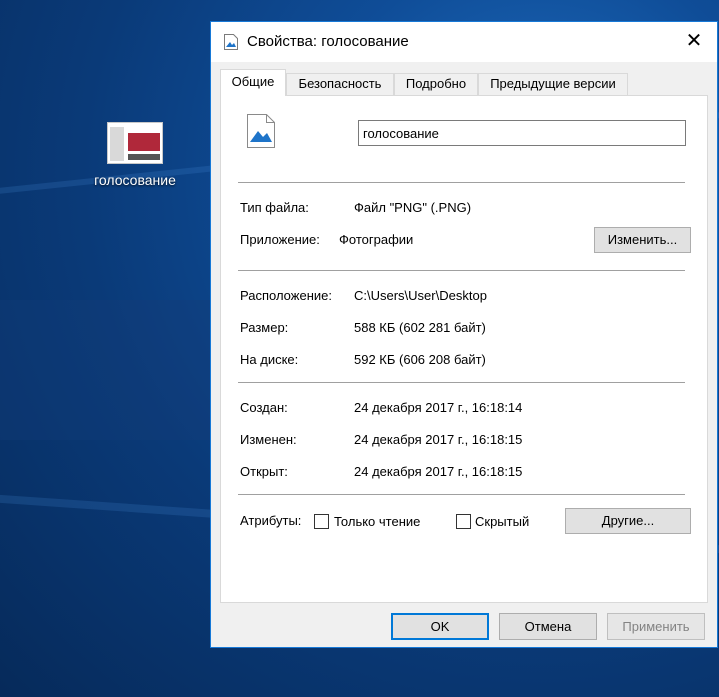  Describe the element at coordinates (328, 41) in the screenshot. I see `dialog-title: Свойства: голосование` at that location.